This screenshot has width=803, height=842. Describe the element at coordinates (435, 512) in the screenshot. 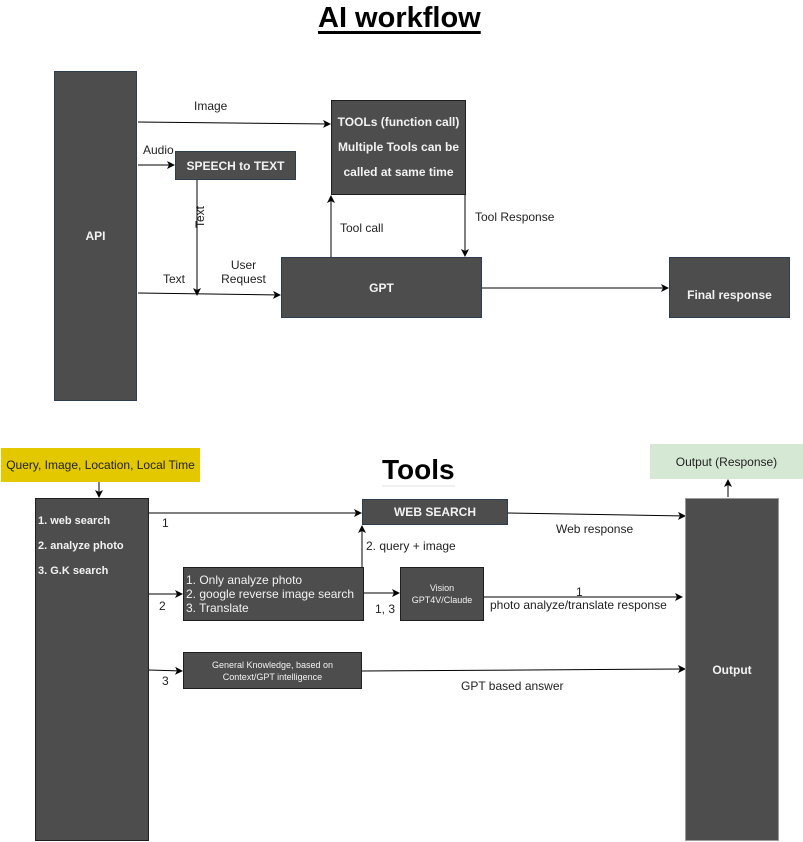

I see `web-search-node: WEB SEARCH` at that location.